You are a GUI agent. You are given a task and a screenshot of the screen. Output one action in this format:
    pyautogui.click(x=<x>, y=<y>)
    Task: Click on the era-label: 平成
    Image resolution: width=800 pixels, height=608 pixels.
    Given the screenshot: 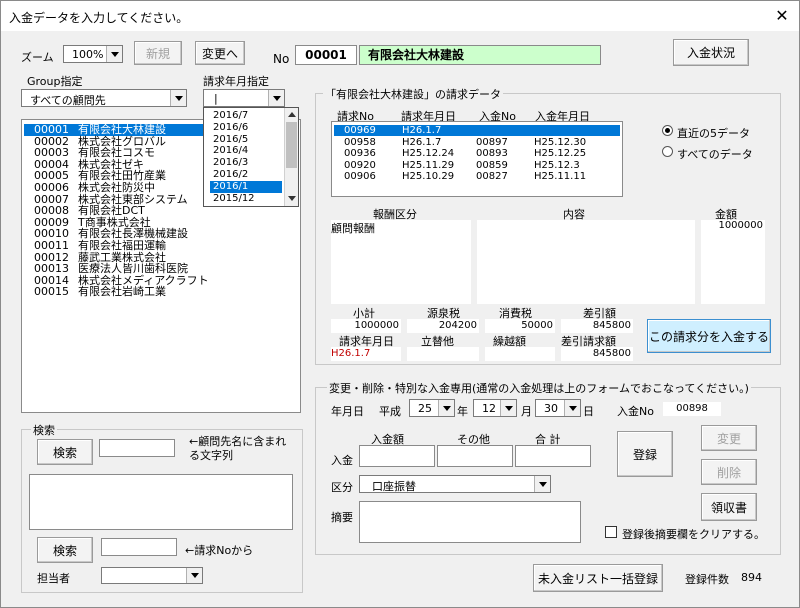 What is the action you would take?
    pyautogui.click(x=390, y=411)
    